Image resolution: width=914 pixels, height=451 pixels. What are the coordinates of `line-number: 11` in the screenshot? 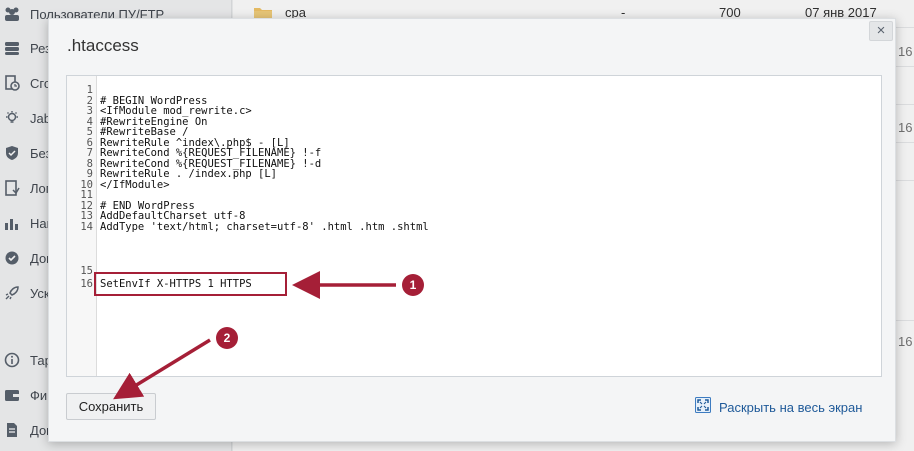 It's located at (86, 195).